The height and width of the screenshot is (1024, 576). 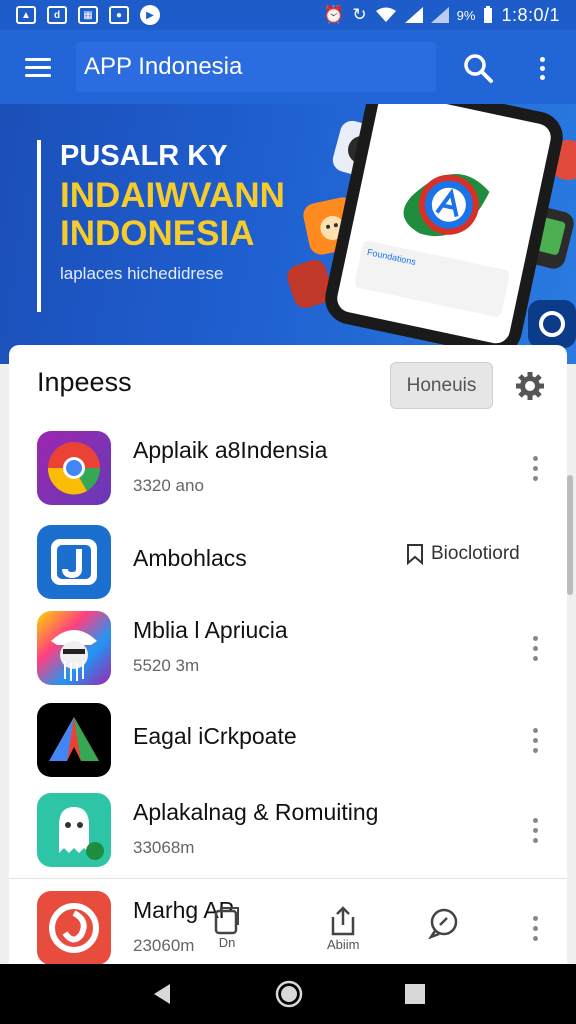 I want to click on chat-icon, so click(x=443, y=923).